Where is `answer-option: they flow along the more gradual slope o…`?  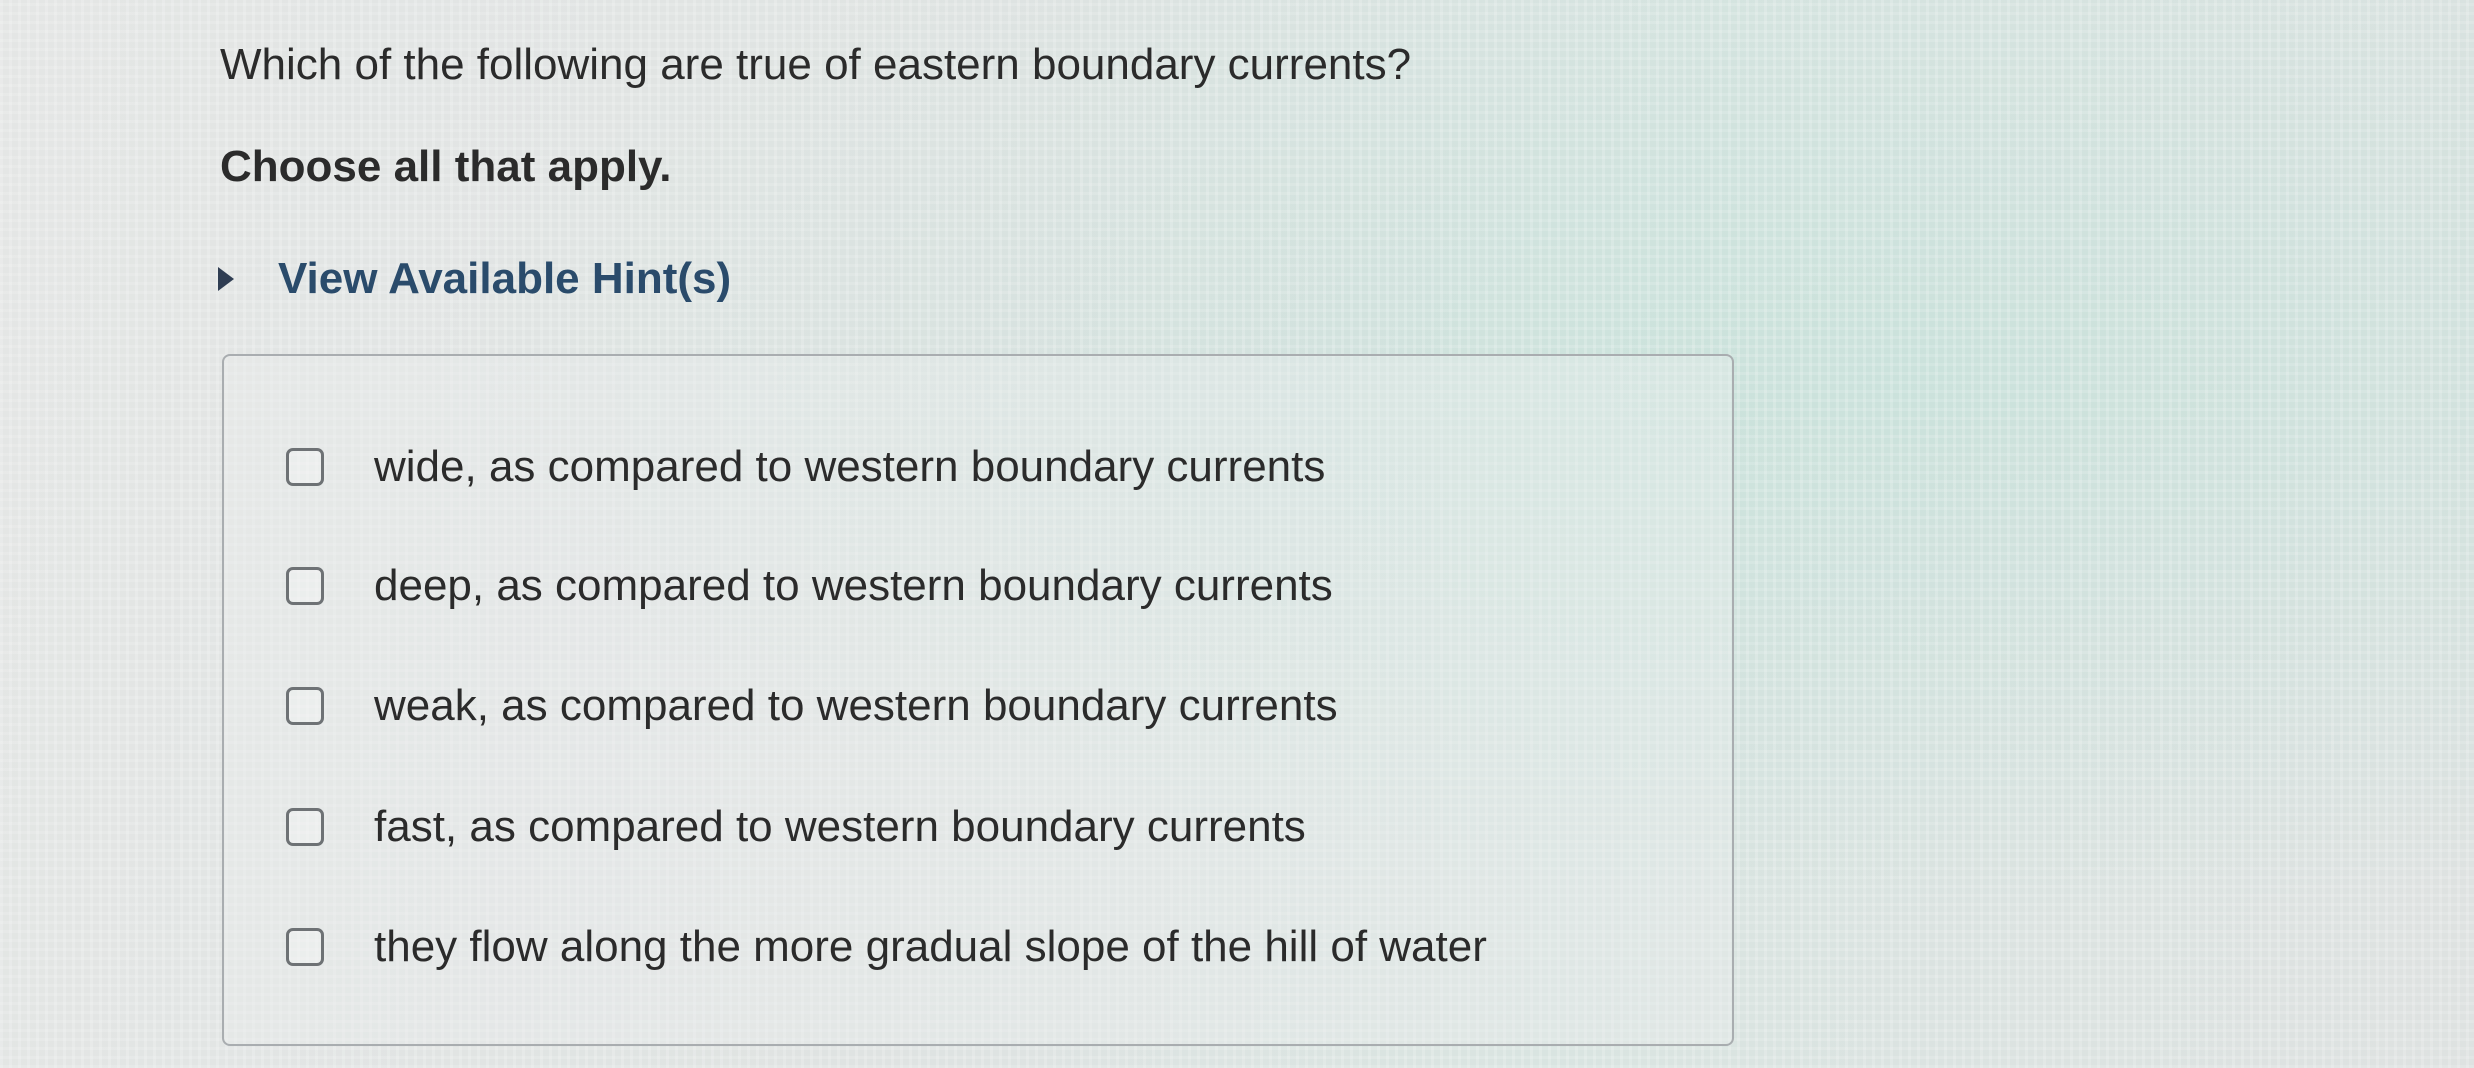 answer-option: they flow along the more gradual slope o… is located at coordinates (886, 947).